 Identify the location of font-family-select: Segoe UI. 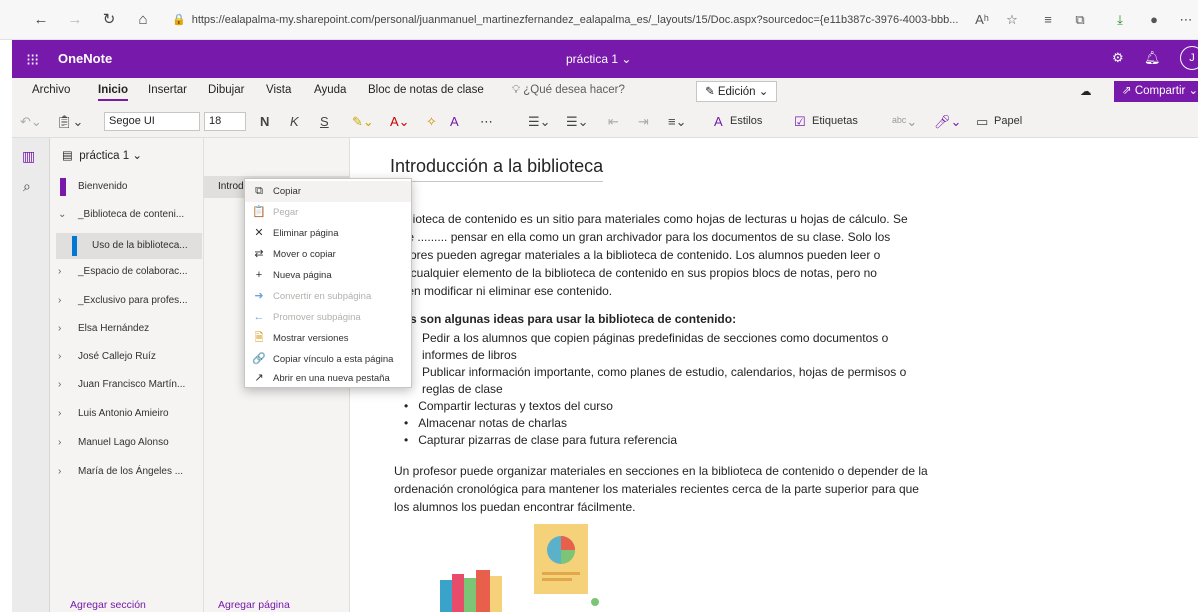
(152, 121).